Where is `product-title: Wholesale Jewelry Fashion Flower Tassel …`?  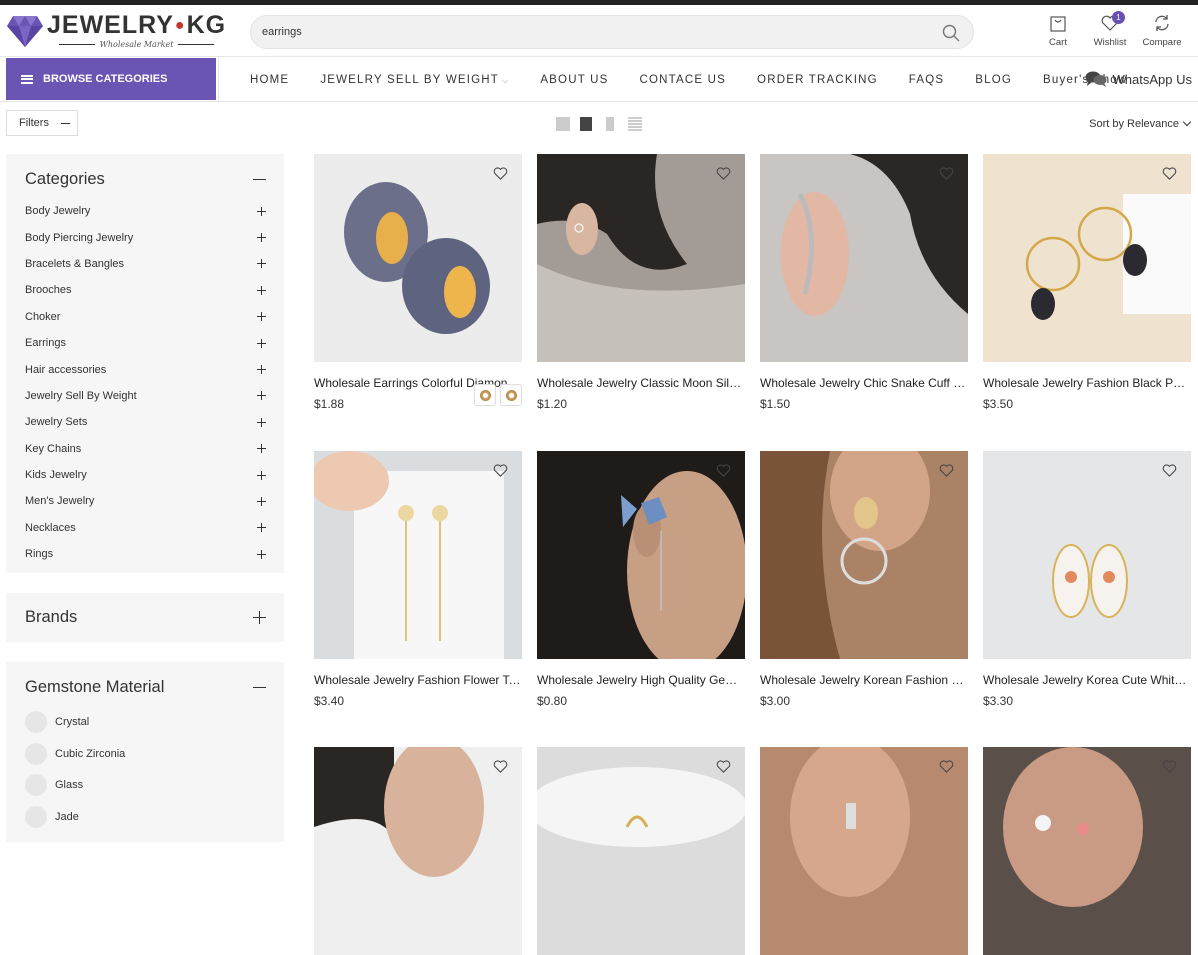
product-title: Wholesale Jewelry Fashion Flower Tassel … is located at coordinates (418, 680).